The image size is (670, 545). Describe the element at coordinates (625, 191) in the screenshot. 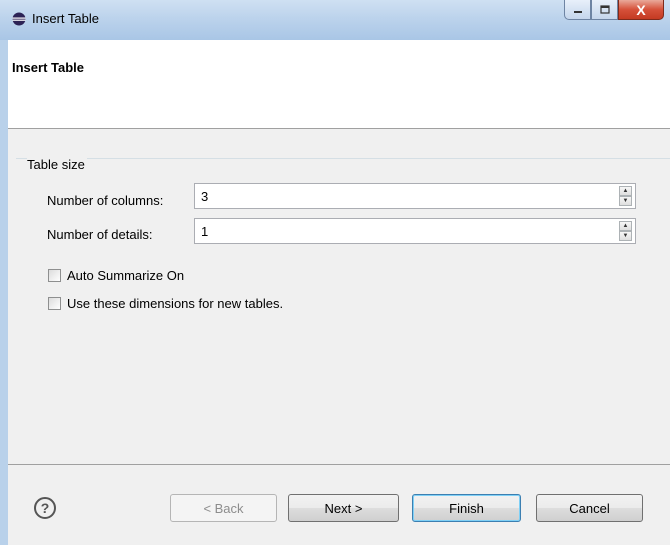

I see `columns-up-arrow-icon: ▲` at that location.